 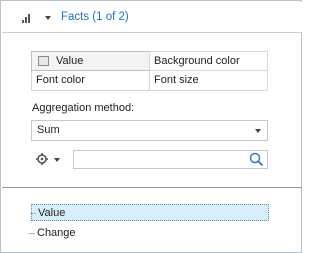 I want to click on value-checkbox, so click(x=43, y=61).